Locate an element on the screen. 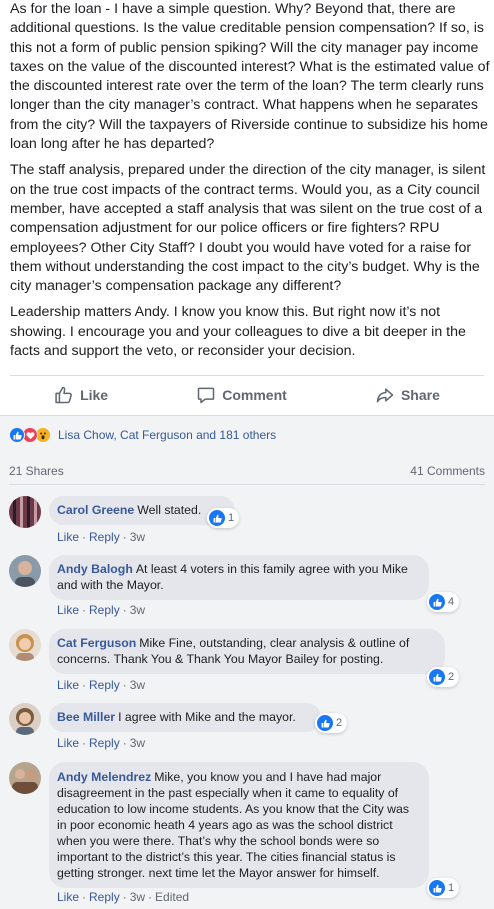 The width and height of the screenshot is (494, 909). reactions-summary: Lisa Chow, Cat Ferguson and 181 others is located at coordinates (142, 435).